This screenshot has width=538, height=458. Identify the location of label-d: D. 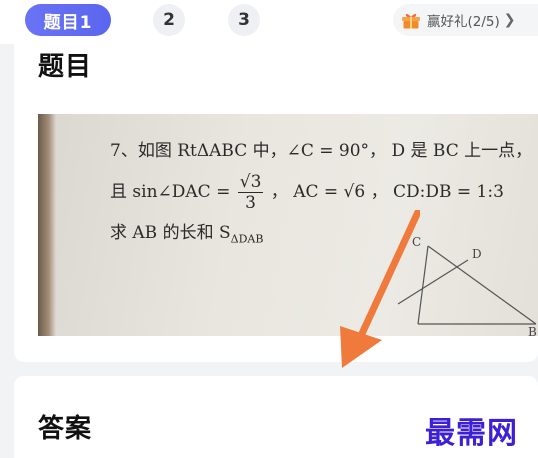
(477, 254).